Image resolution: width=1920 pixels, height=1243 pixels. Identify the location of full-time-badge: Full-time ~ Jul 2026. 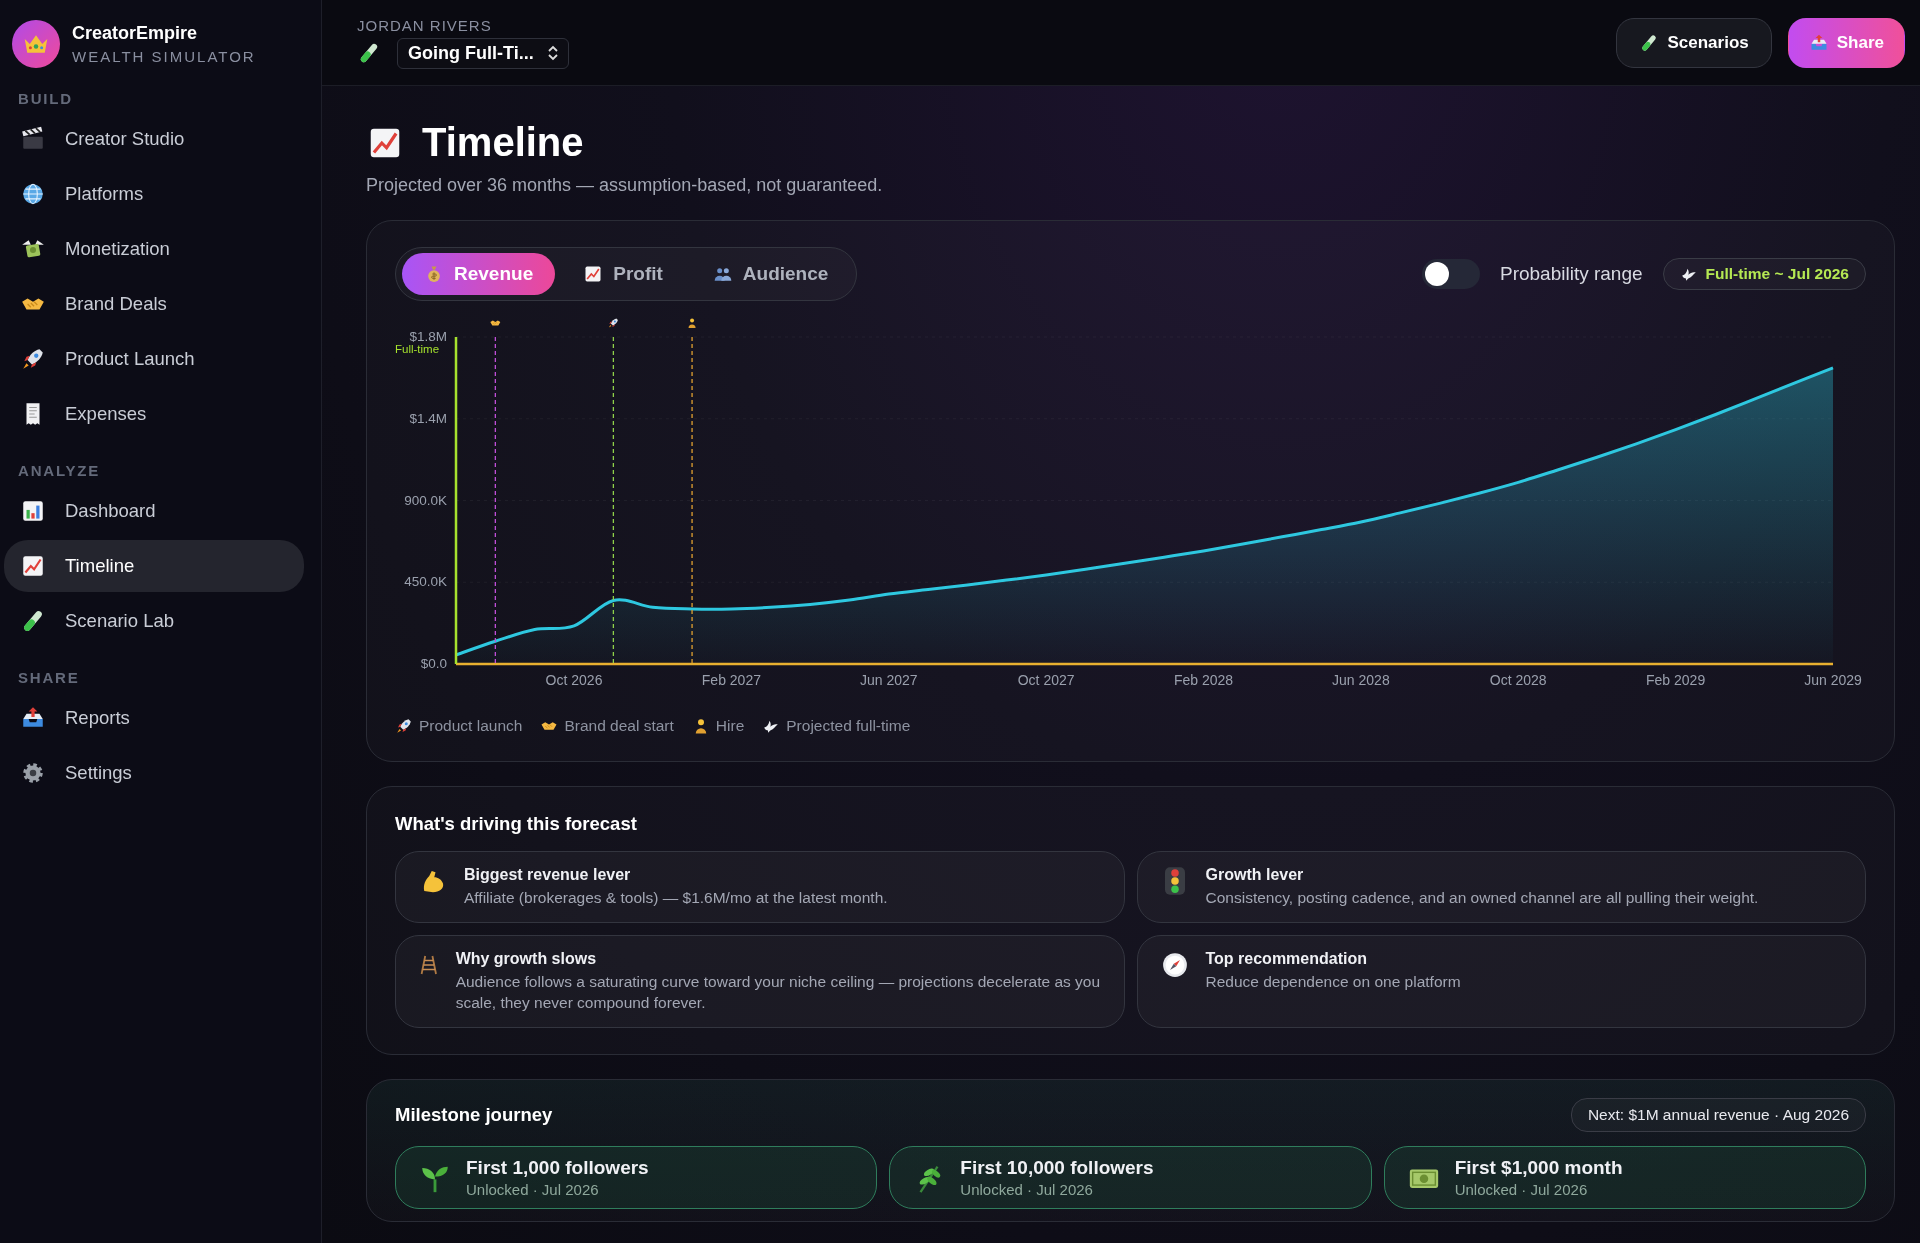
(1764, 274).